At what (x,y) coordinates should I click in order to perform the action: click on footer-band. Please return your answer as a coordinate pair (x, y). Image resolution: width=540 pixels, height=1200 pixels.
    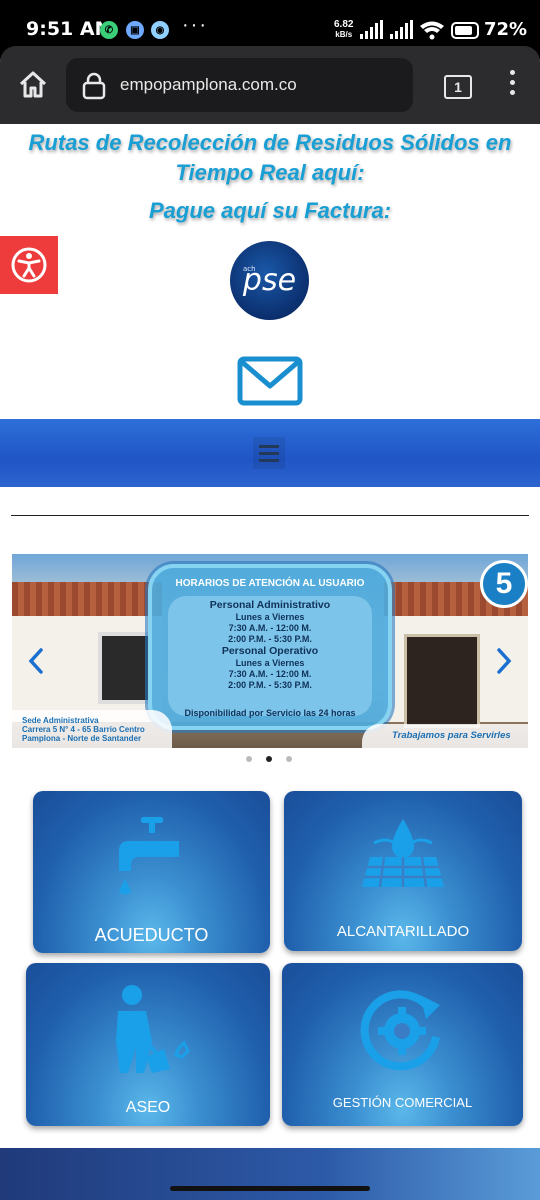
    Looking at the image, I should click on (270, 1174).